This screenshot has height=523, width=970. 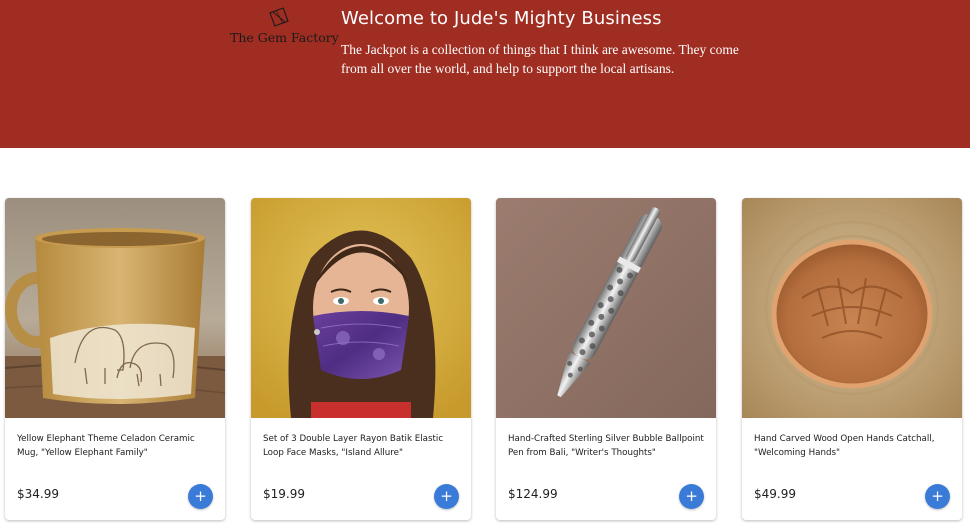 I want to click on face-mask-photo, so click(x=361, y=308).